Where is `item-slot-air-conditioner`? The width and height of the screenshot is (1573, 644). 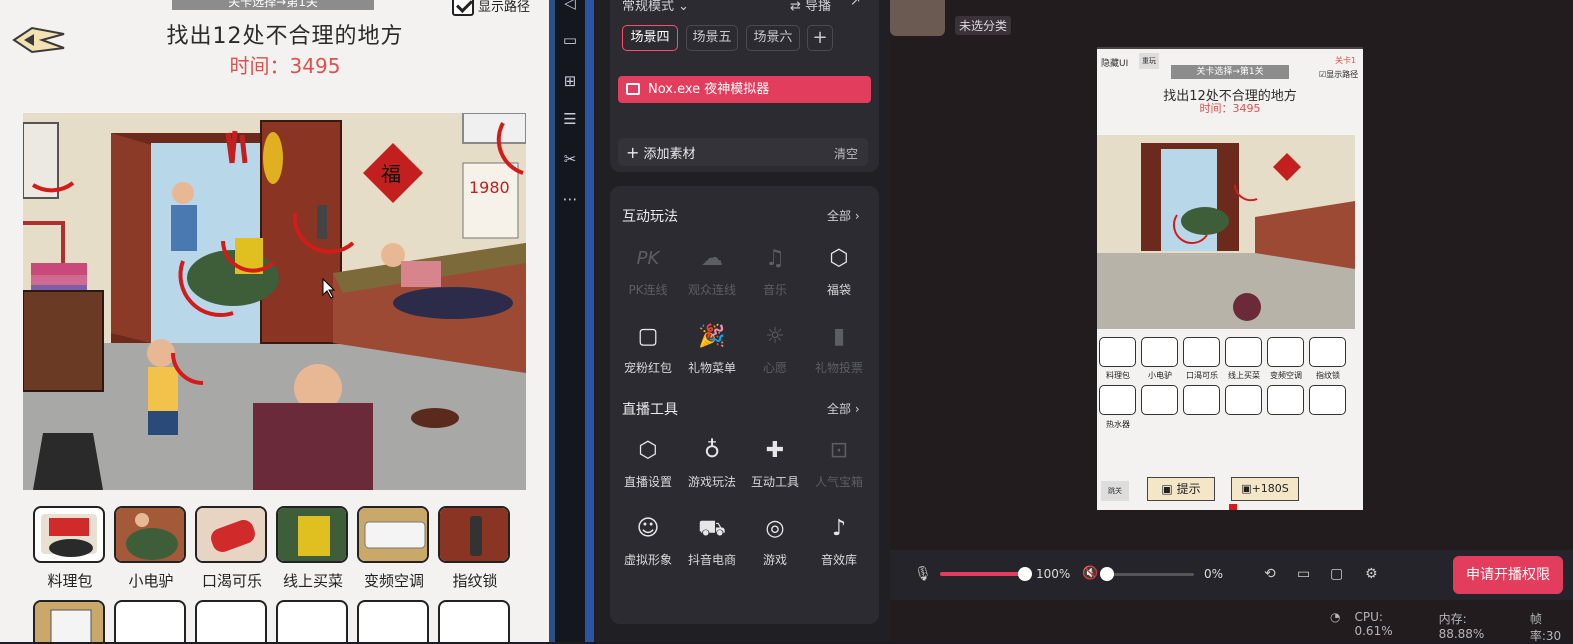
item-slot-air-conditioner is located at coordinates (393, 534).